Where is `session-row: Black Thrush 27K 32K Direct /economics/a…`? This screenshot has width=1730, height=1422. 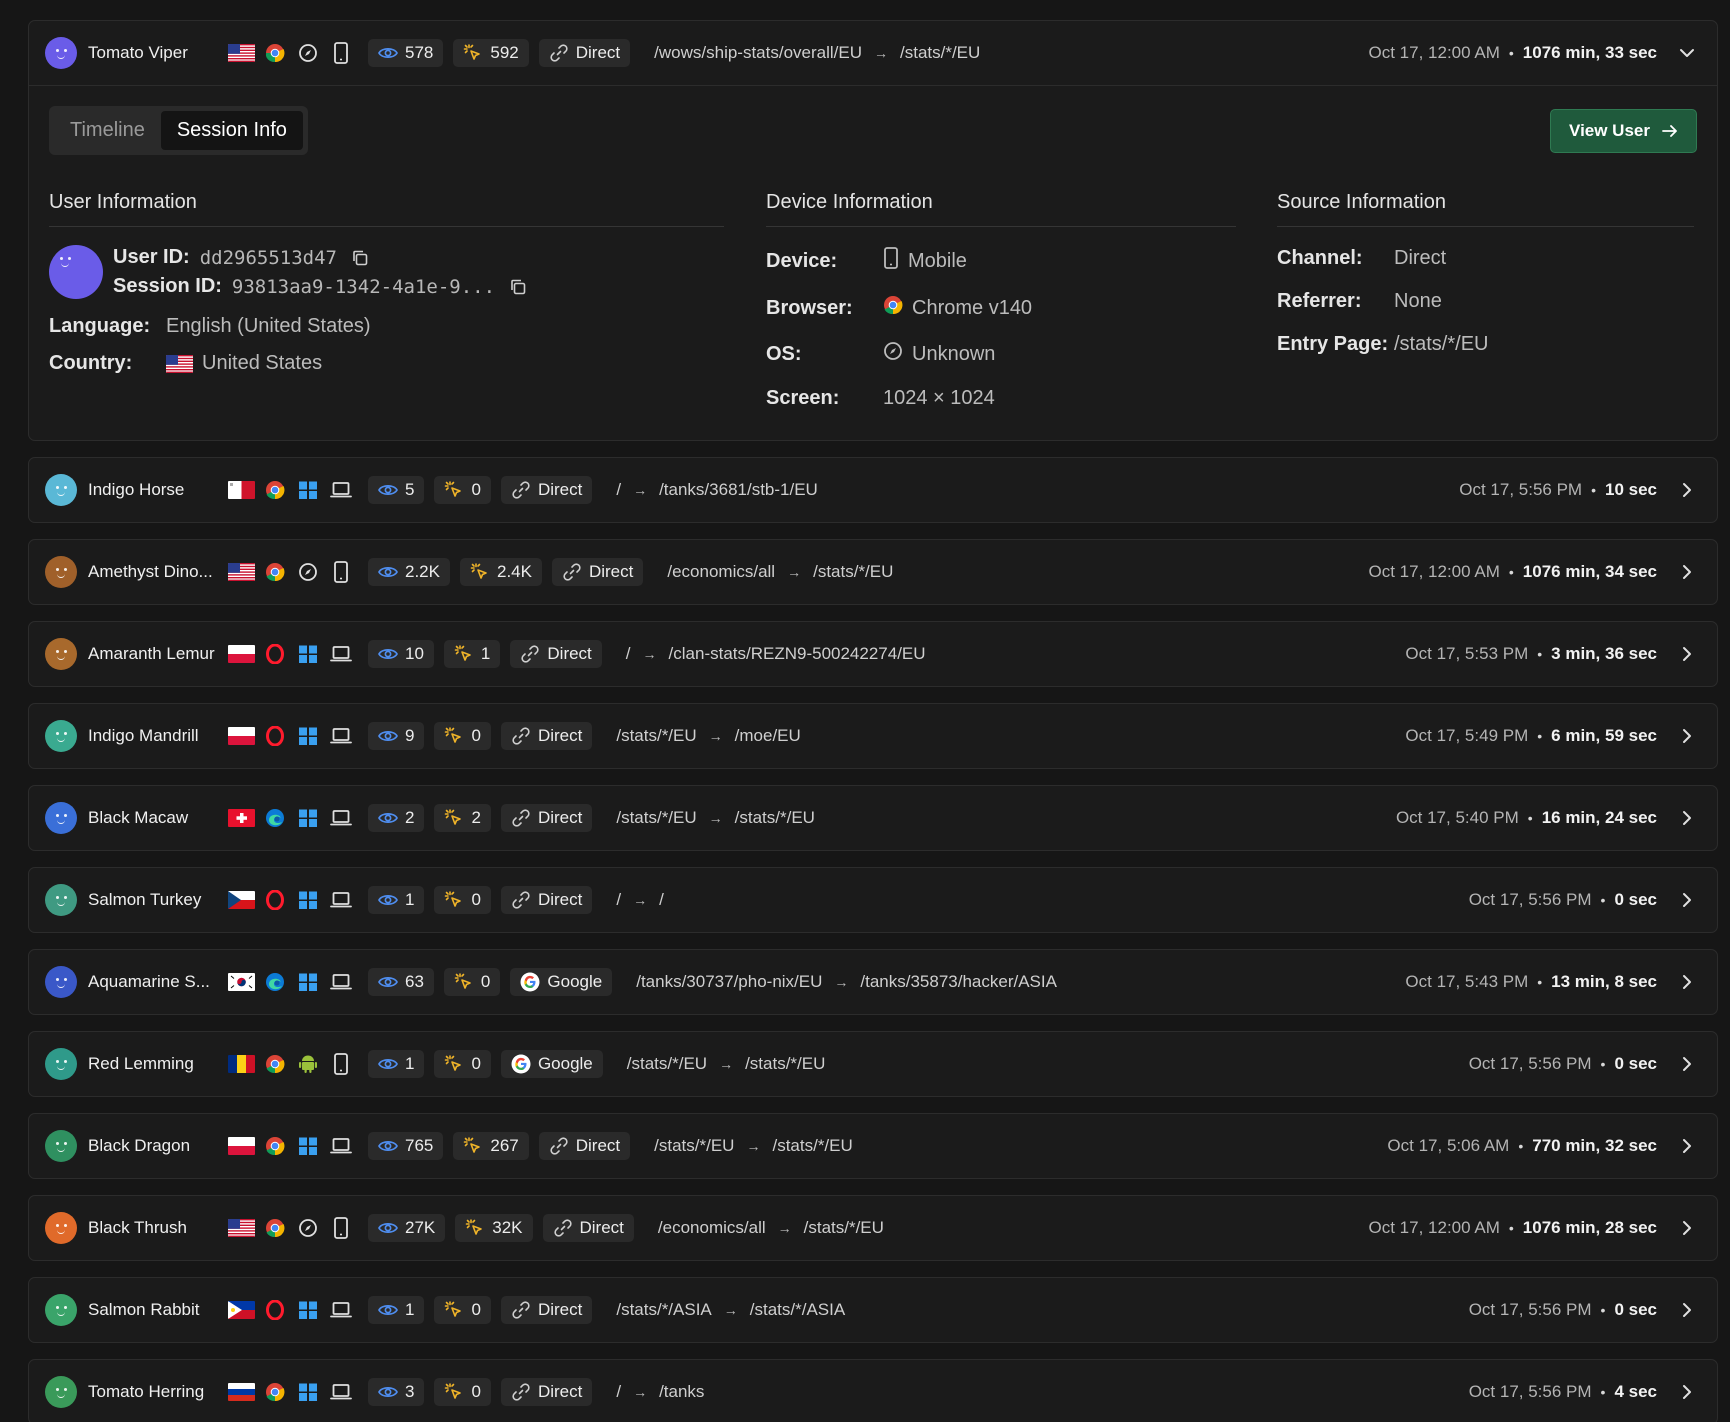
session-row: Black Thrush 27K 32K Direct /economics/a… is located at coordinates (873, 1228).